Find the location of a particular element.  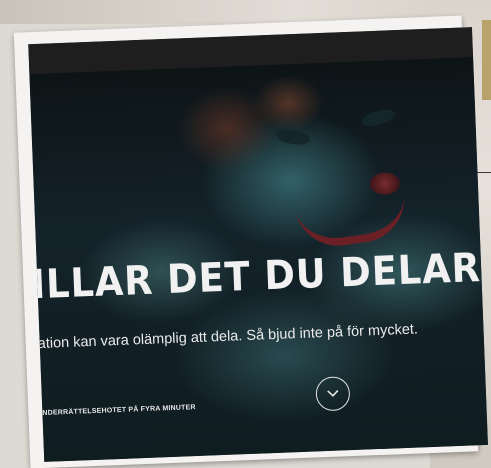

background-object is located at coordinates (486, 60).